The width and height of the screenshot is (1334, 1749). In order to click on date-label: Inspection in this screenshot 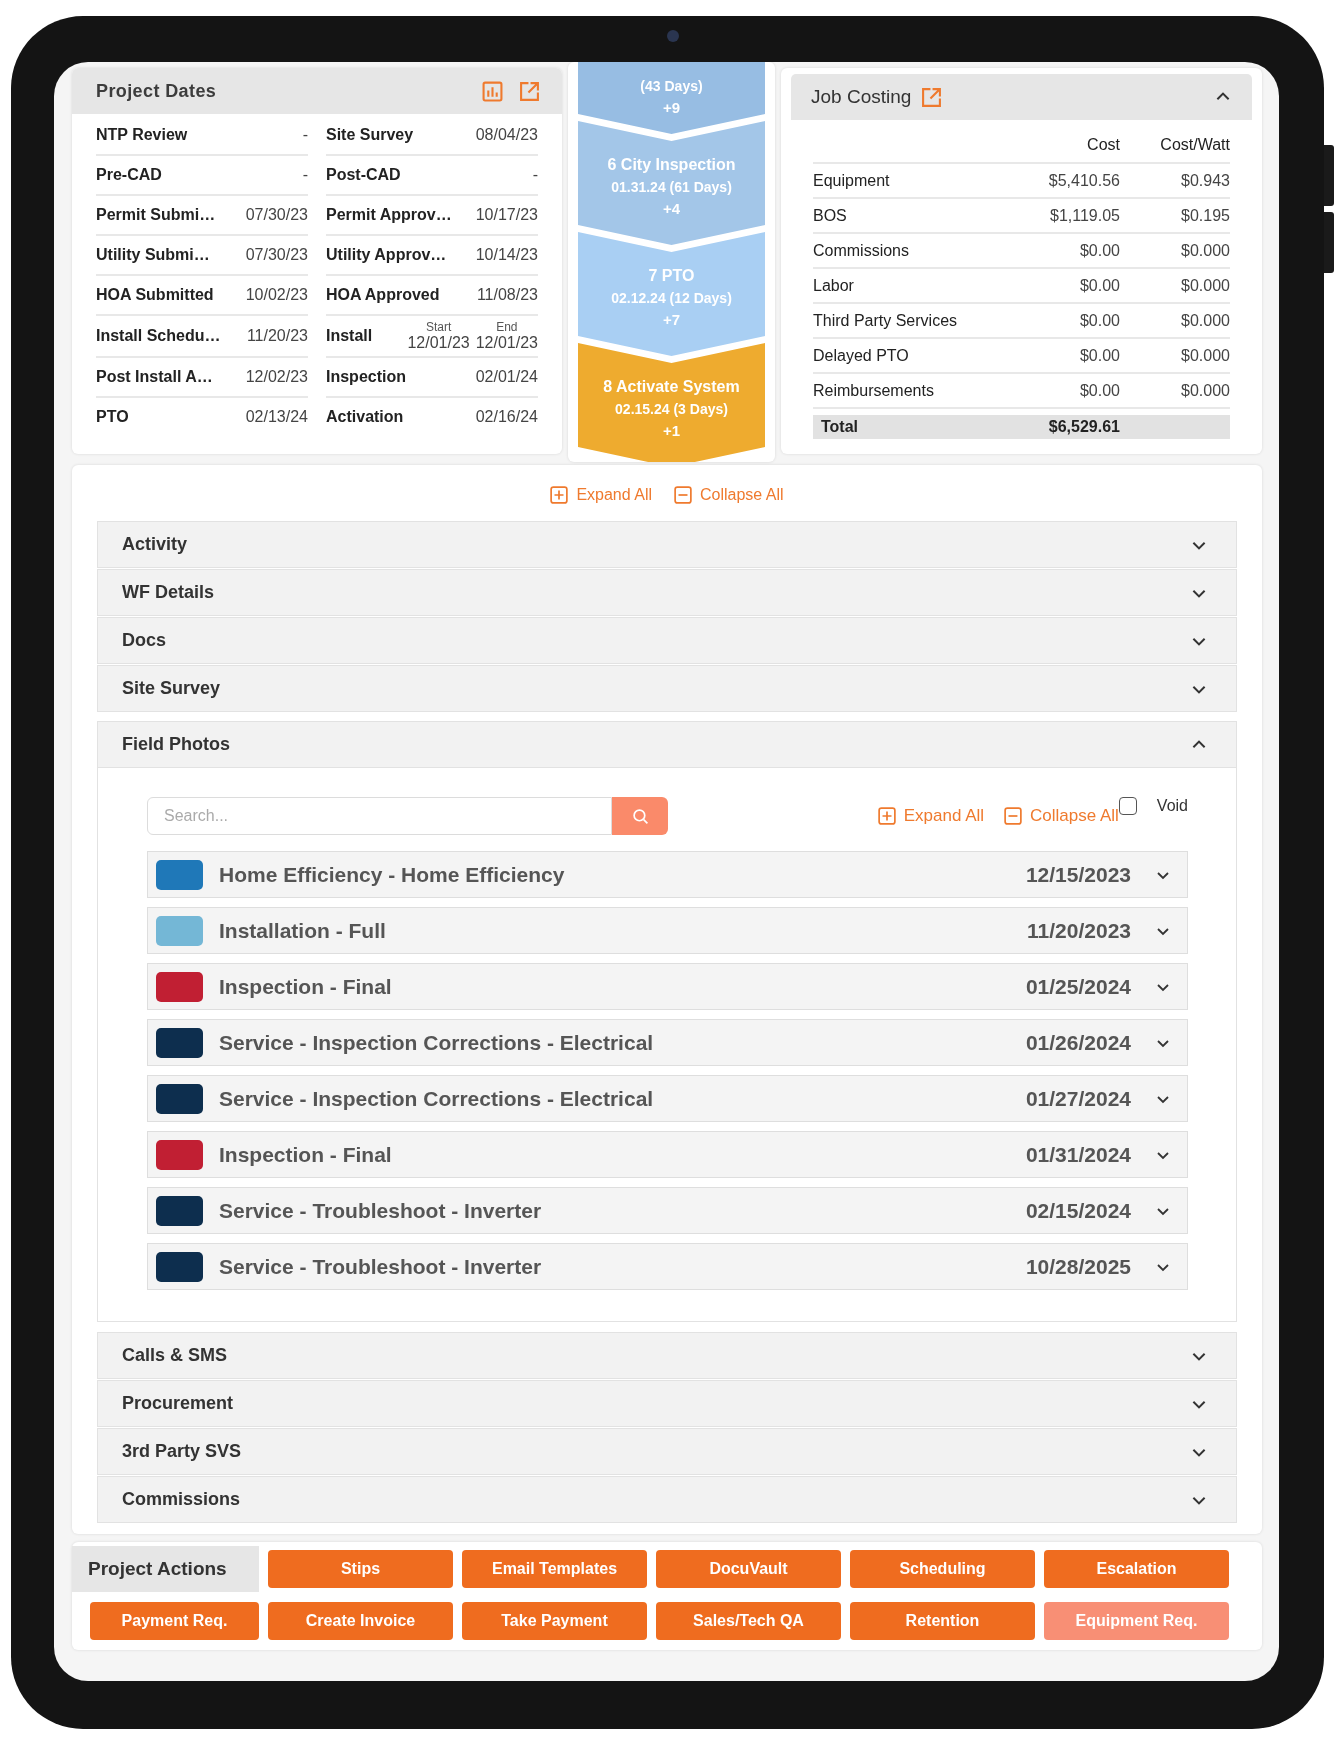, I will do `click(366, 377)`.